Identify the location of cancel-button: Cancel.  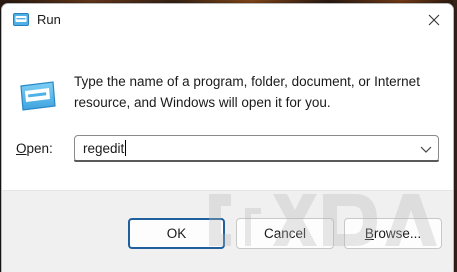
(285, 233).